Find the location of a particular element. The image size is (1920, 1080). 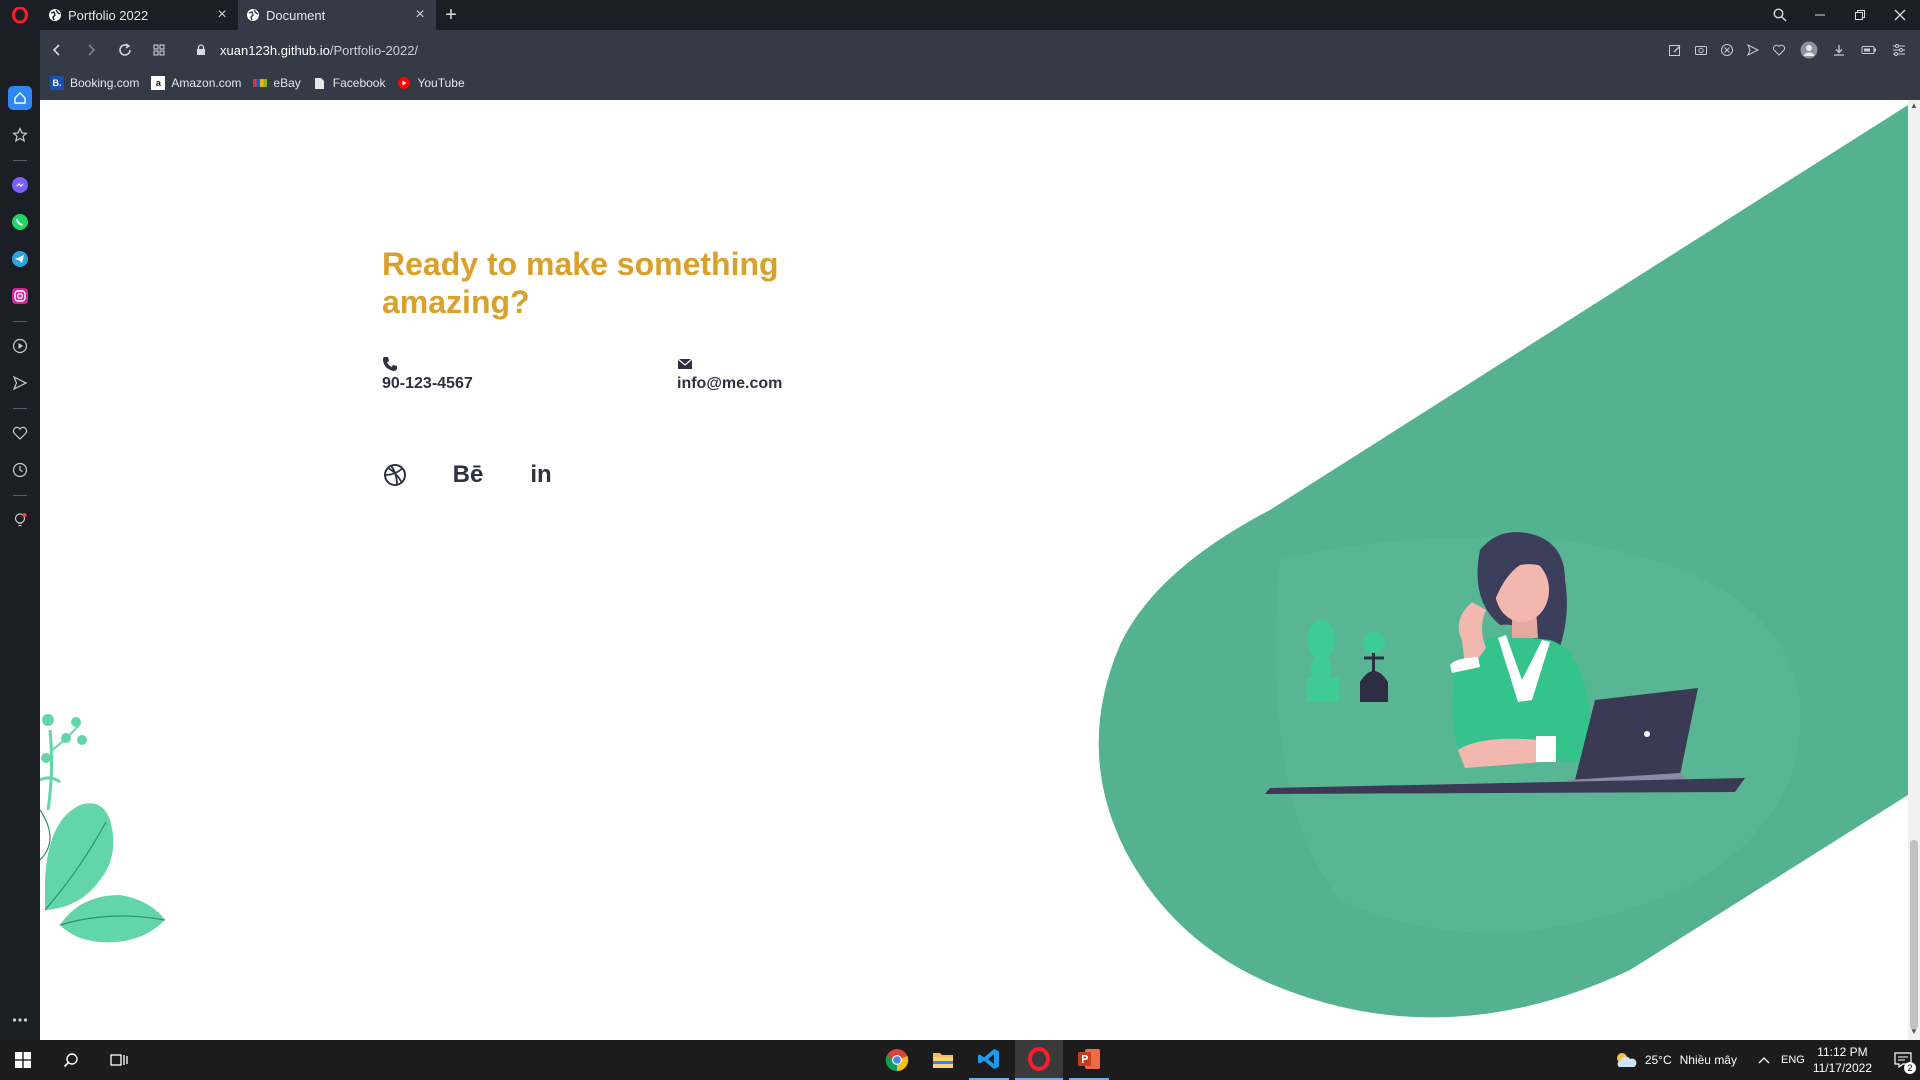

download-icon is located at coordinates (1839, 50).